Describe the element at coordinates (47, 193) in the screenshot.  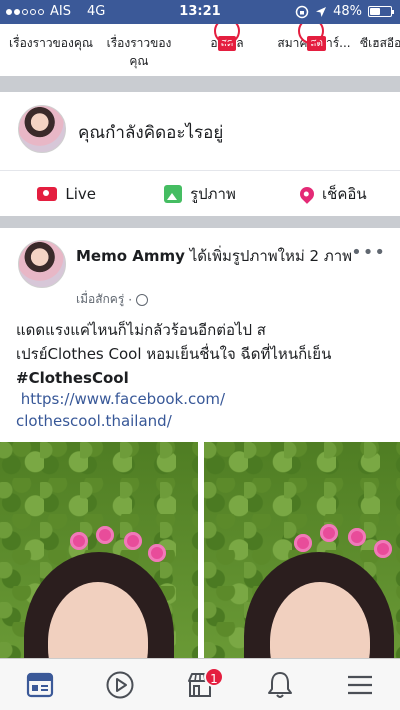
I see `live-video-icon` at that location.